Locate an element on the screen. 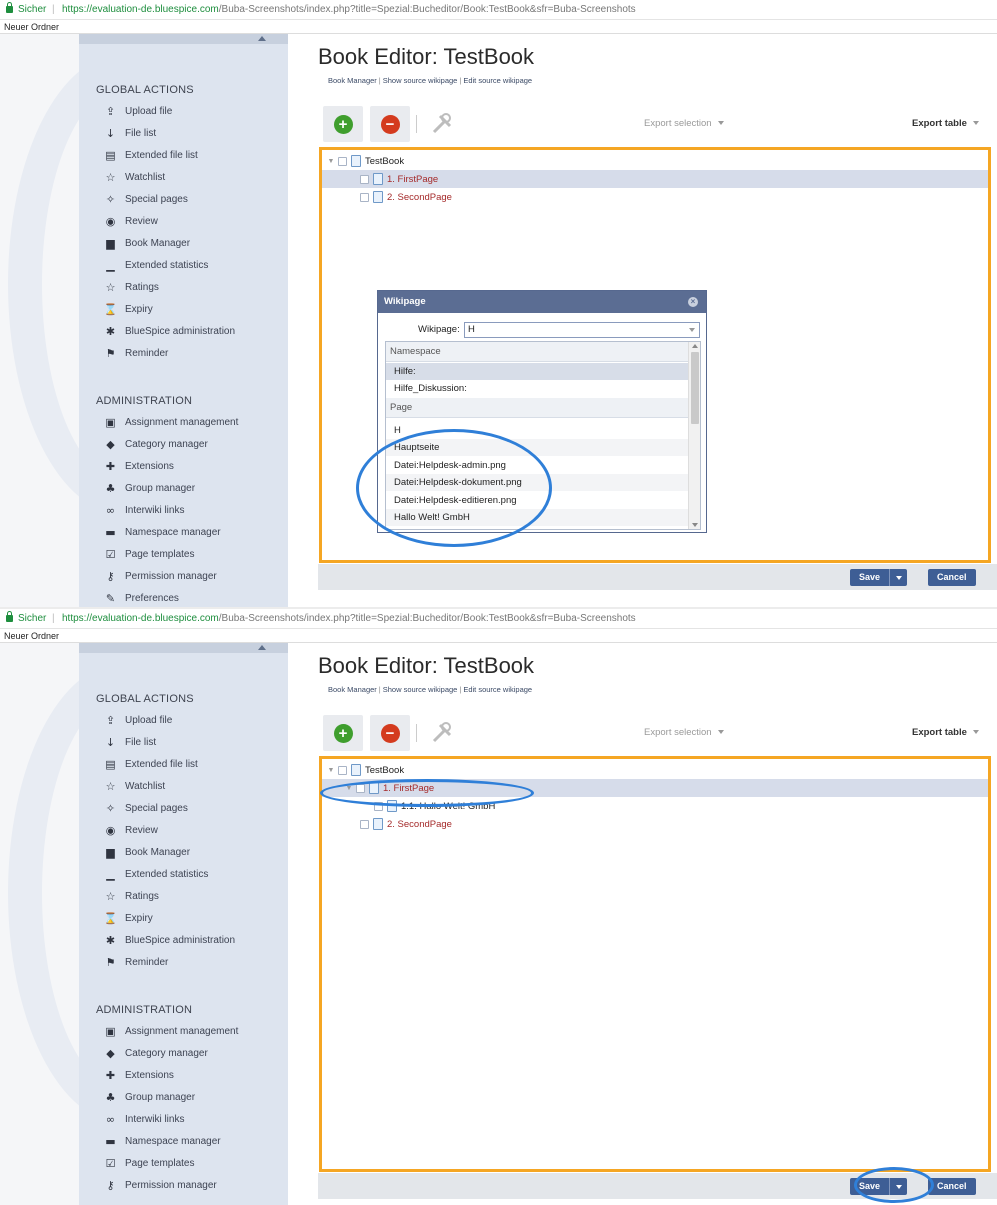  scroll-thumb is located at coordinates (695, 388).